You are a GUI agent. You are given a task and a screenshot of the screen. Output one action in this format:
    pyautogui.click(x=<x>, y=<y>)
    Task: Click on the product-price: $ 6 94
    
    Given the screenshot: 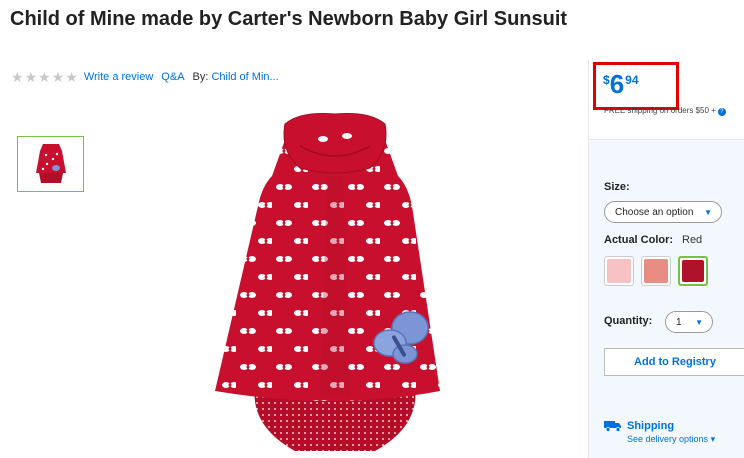 What is the action you would take?
    pyautogui.click(x=621, y=84)
    